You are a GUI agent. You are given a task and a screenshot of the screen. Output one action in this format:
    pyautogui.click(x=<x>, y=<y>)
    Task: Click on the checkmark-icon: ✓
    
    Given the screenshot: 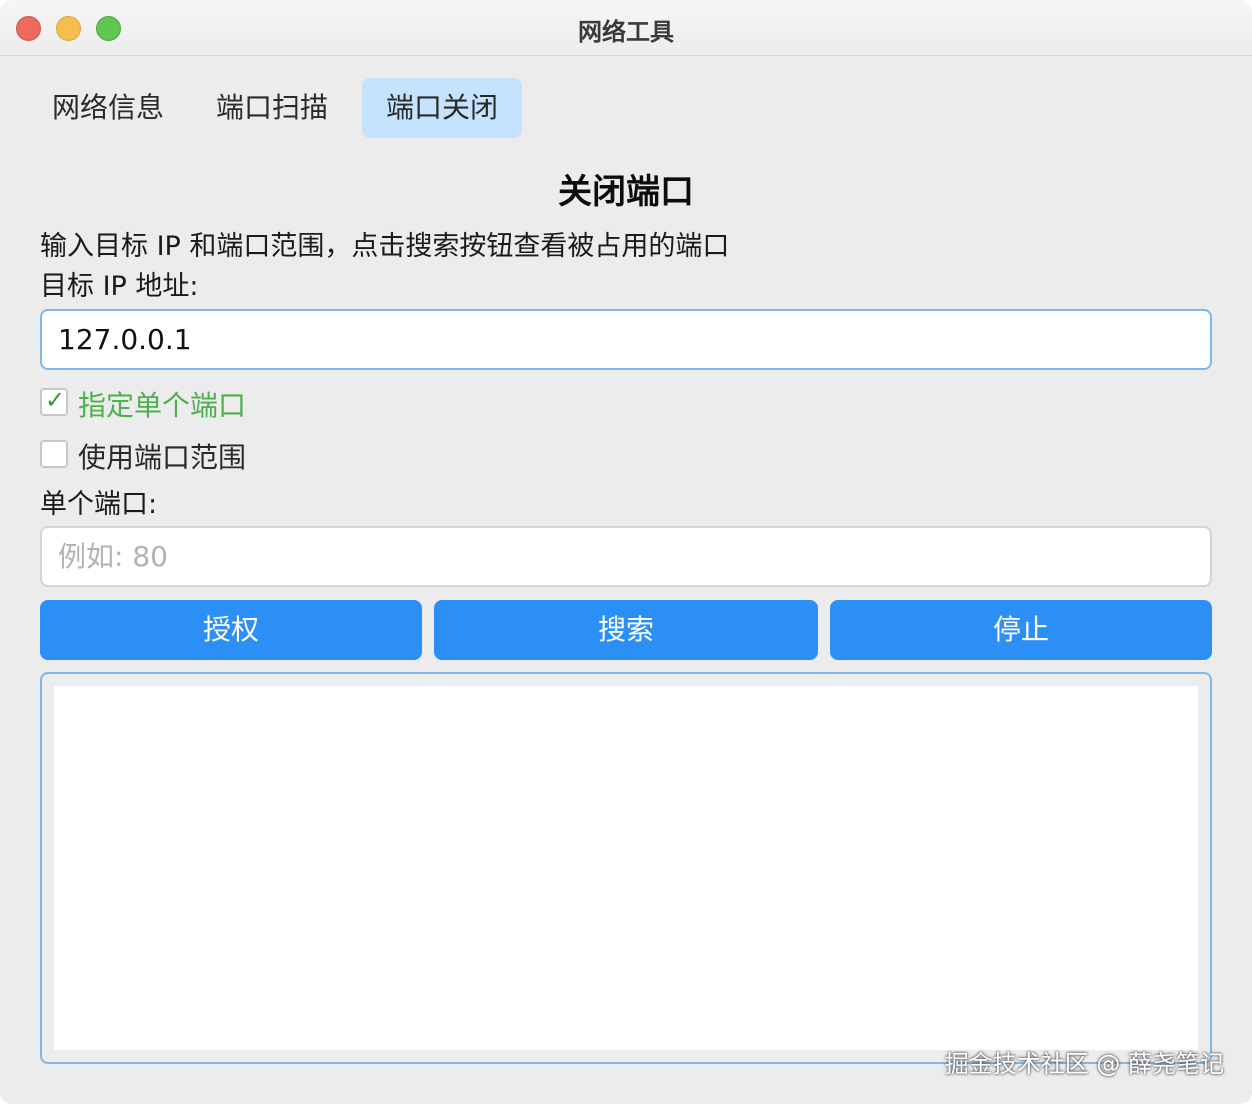 What is the action you would take?
    pyautogui.click(x=55, y=400)
    